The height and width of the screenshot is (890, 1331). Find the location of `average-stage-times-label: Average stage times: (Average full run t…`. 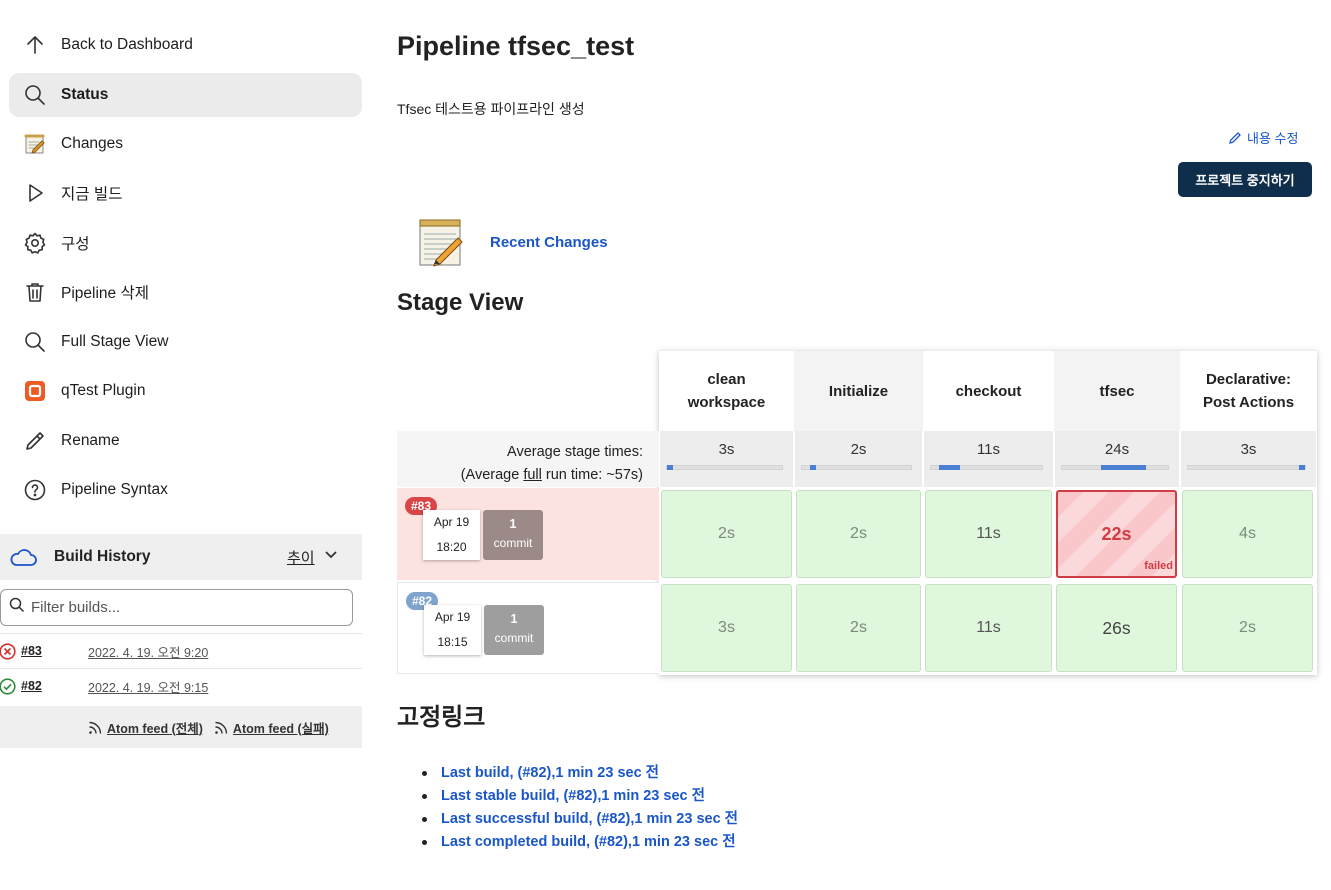

average-stage-times-label: Average stage times: (Average full run t… is located at coordinates (528, 459).